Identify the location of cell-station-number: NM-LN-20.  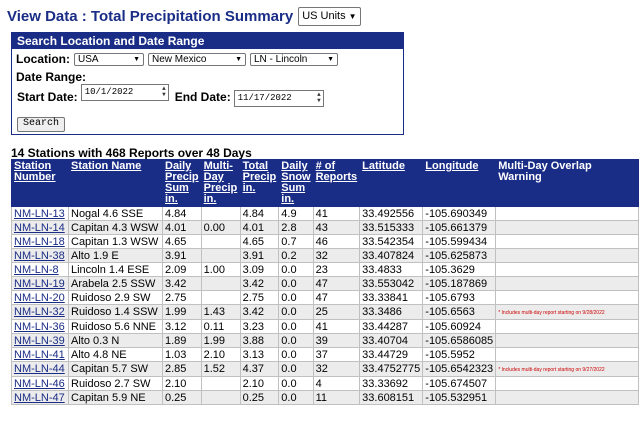
(40, 297).